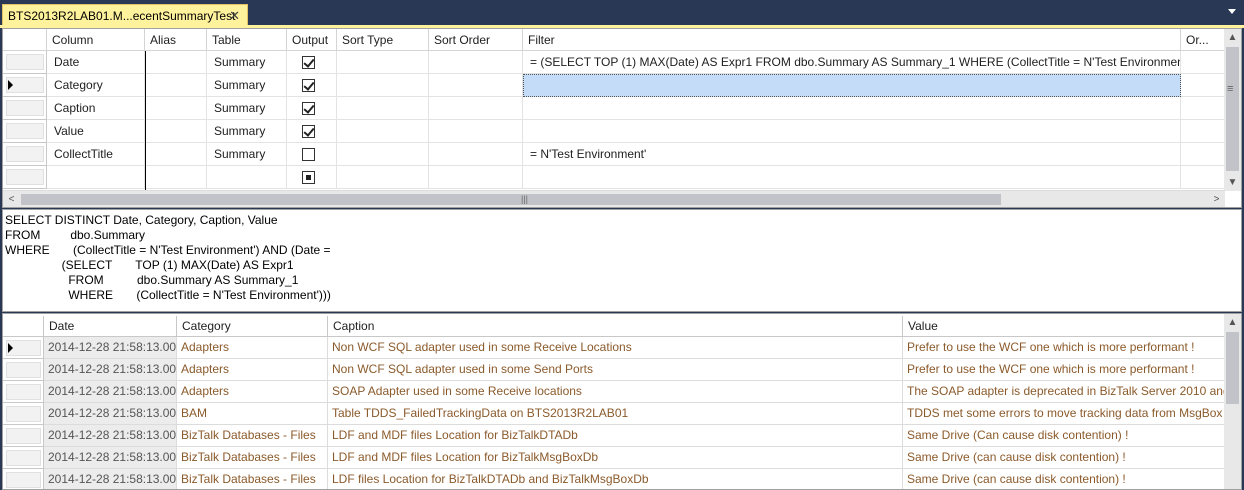 Image resolution: width=1244 pixels, height=490 pixels. Describe the element at coordinates (312, 40) in the screenshot. I see `criteria-header-output: Output` at that location.